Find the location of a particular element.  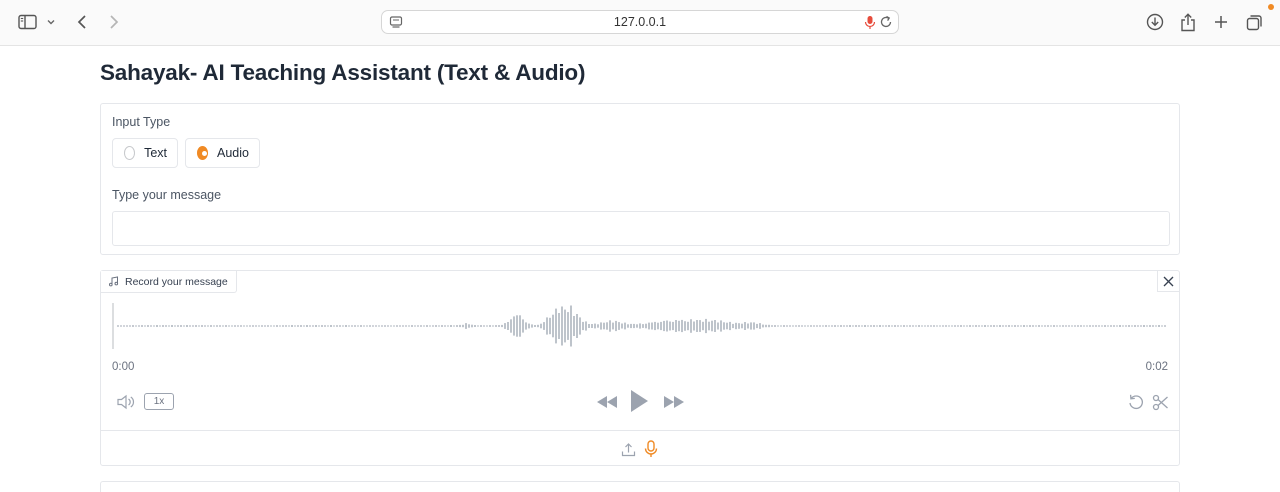

back-button is located at coordinates (82, 22).